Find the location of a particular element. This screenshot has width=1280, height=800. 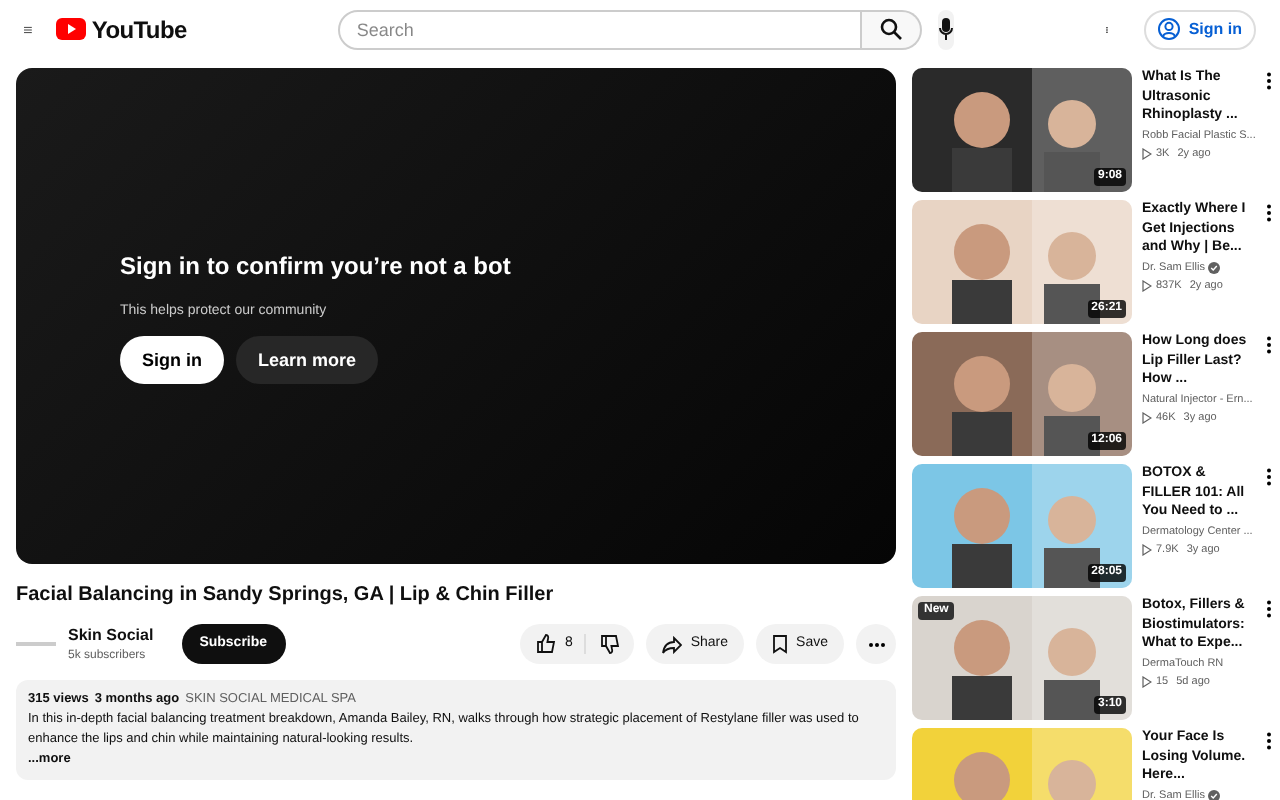

sign-in-heading: Sign in to confirm you’re not a bot is located at coordinates (316, 266).